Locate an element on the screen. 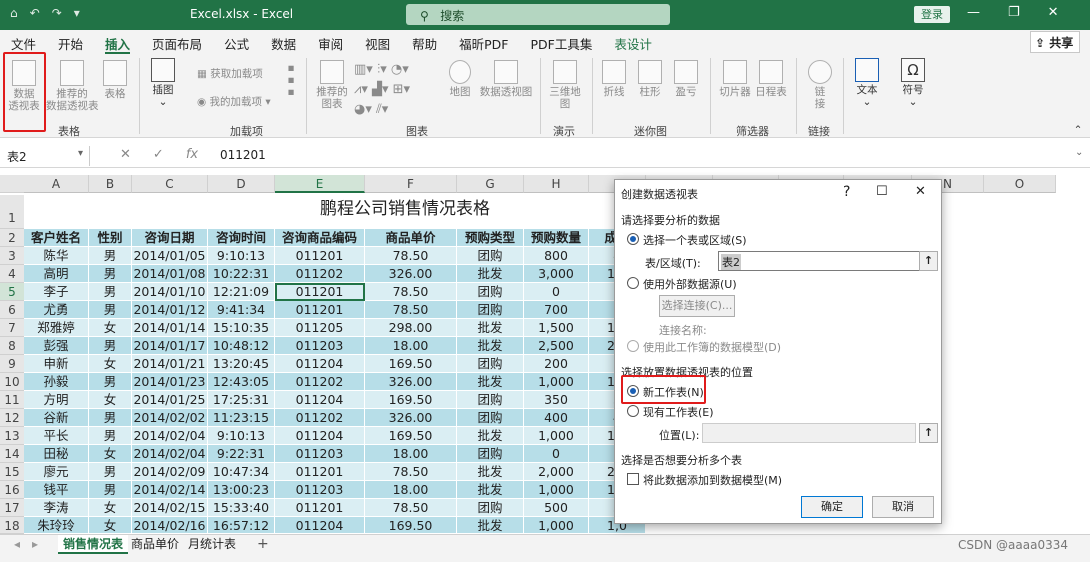 This screenshot has height=562, width=1090. table-cell: 方明 is located at coordinates (56, 400).